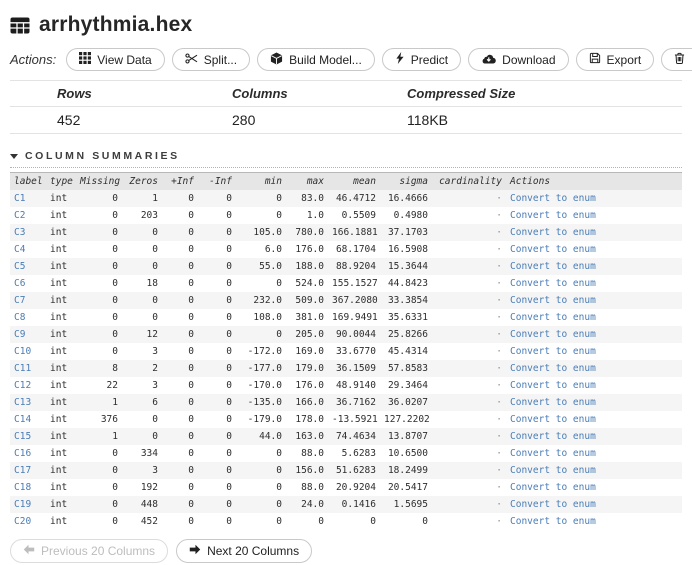 Image resolution: width=692 pixels, height=565 pixels. I want to click on cell-sigma: 15.3644, so click(407, 266).